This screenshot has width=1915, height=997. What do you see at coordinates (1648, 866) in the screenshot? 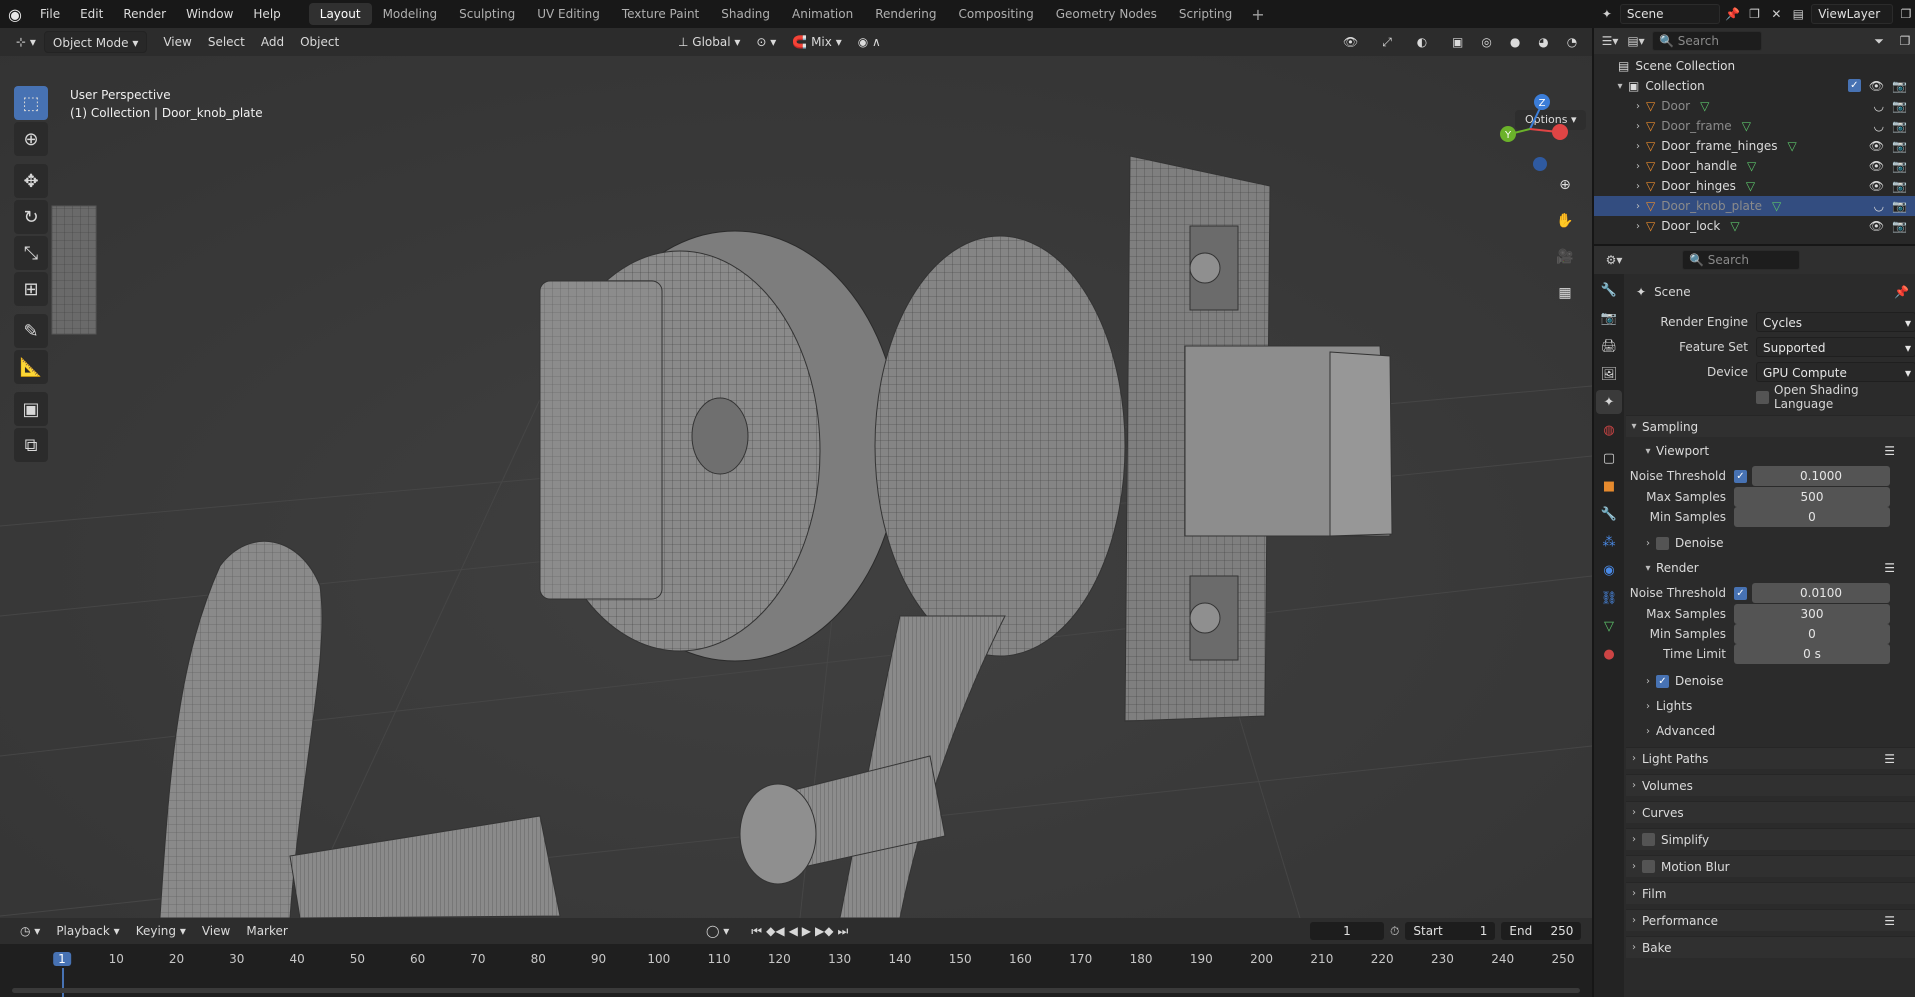
I see `motion-blur-checkbox` at bounding box center [1648, 866].